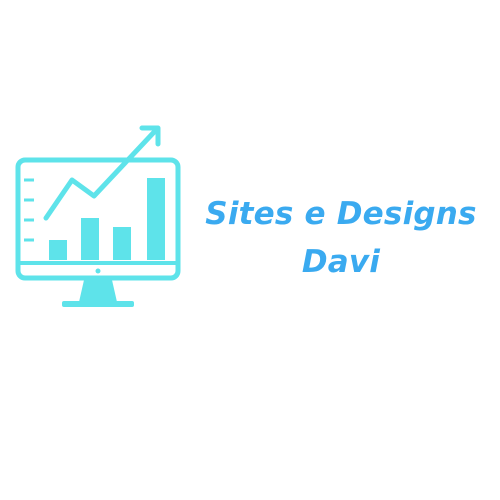 This screenshot has width=500, height=500. I want to click on monitor-growth-chart-icon, so click(98, 216).